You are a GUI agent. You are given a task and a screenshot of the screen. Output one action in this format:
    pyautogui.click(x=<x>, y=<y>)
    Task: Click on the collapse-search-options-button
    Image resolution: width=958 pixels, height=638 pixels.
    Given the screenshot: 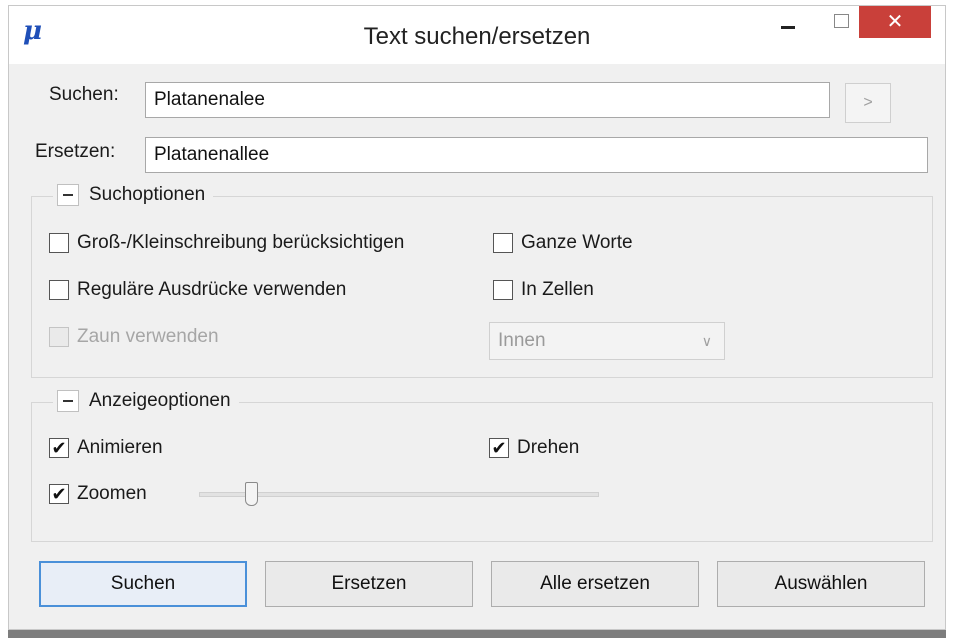 What is the action you would take?
    pyautogui.click(x=68, y=195)
    